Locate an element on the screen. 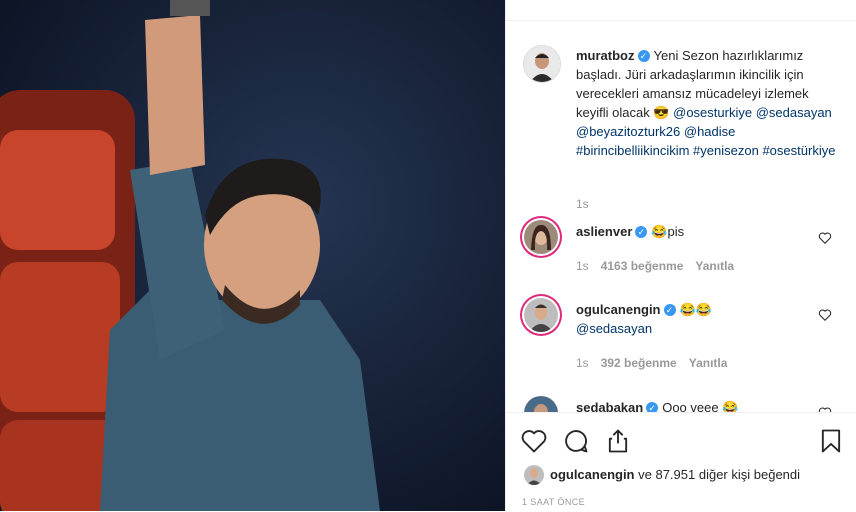  liker-username: ogulcanengin is located at coordinates (592, 474).